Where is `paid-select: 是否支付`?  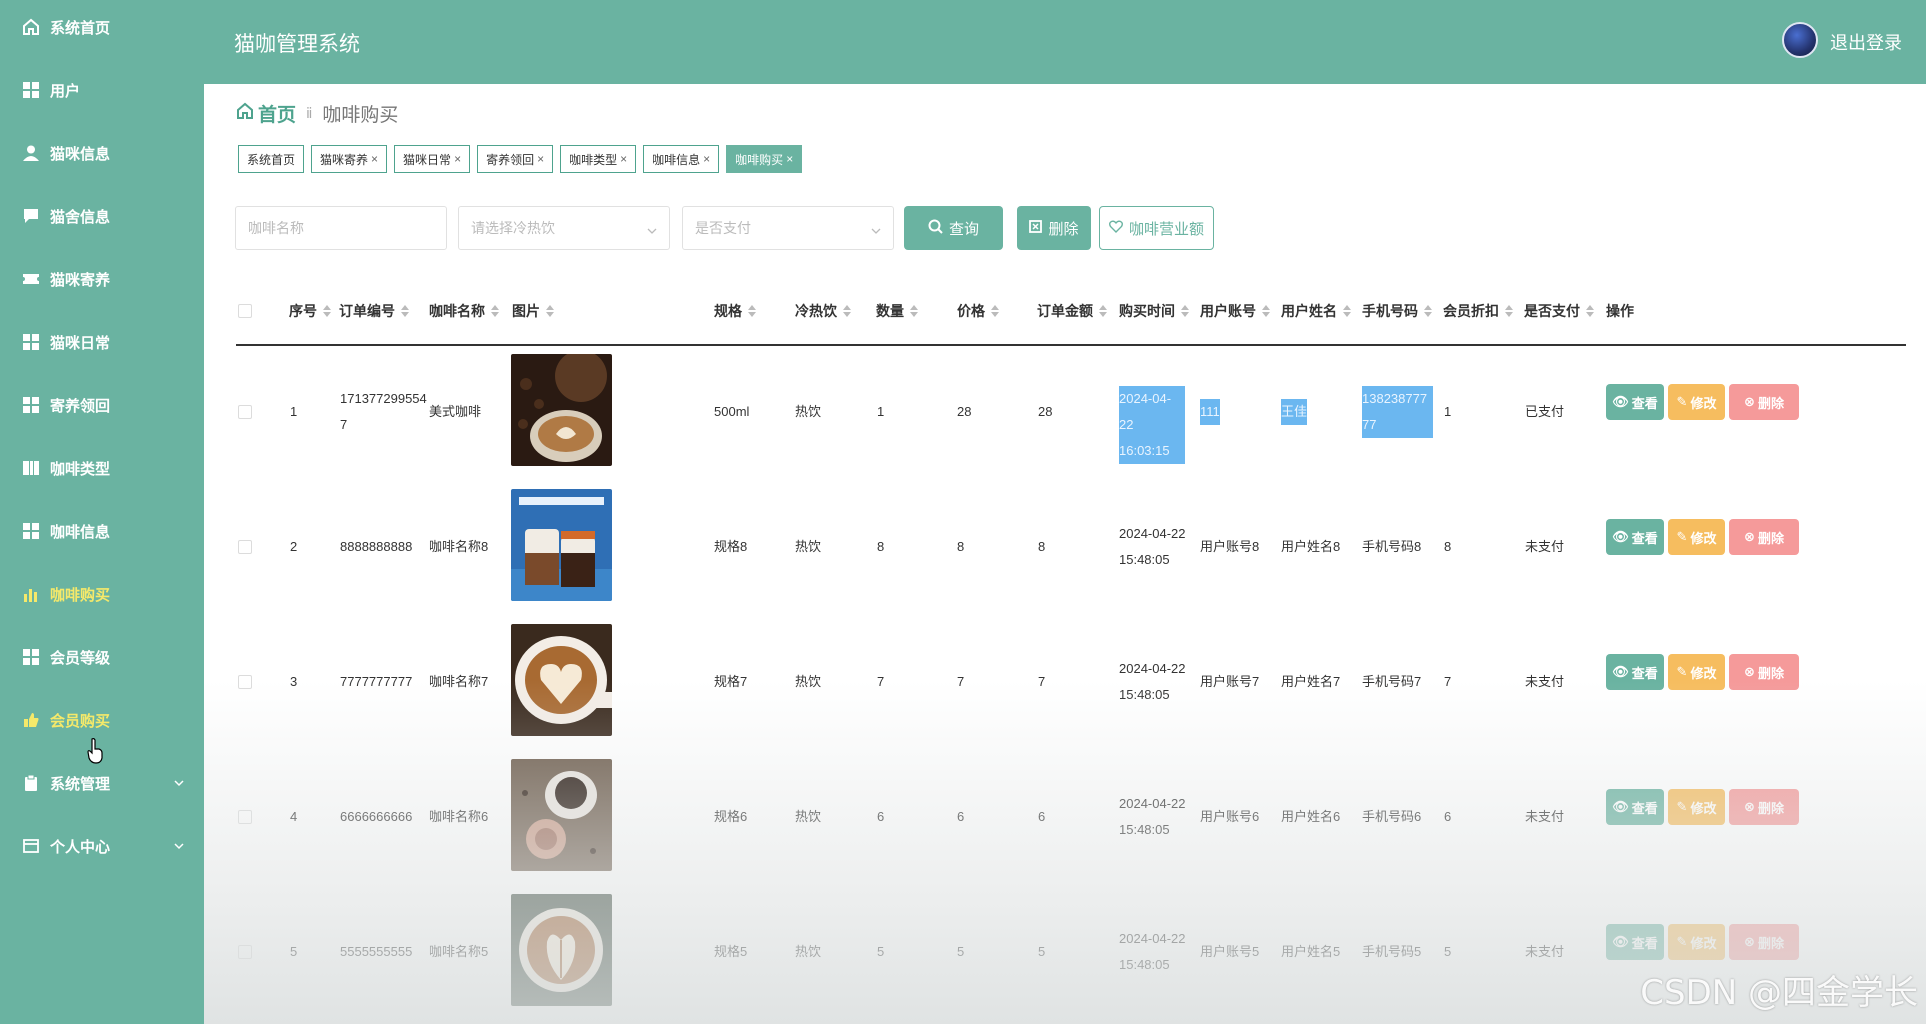 paid-select: 是否支付 is located at coordinates (788, 228).